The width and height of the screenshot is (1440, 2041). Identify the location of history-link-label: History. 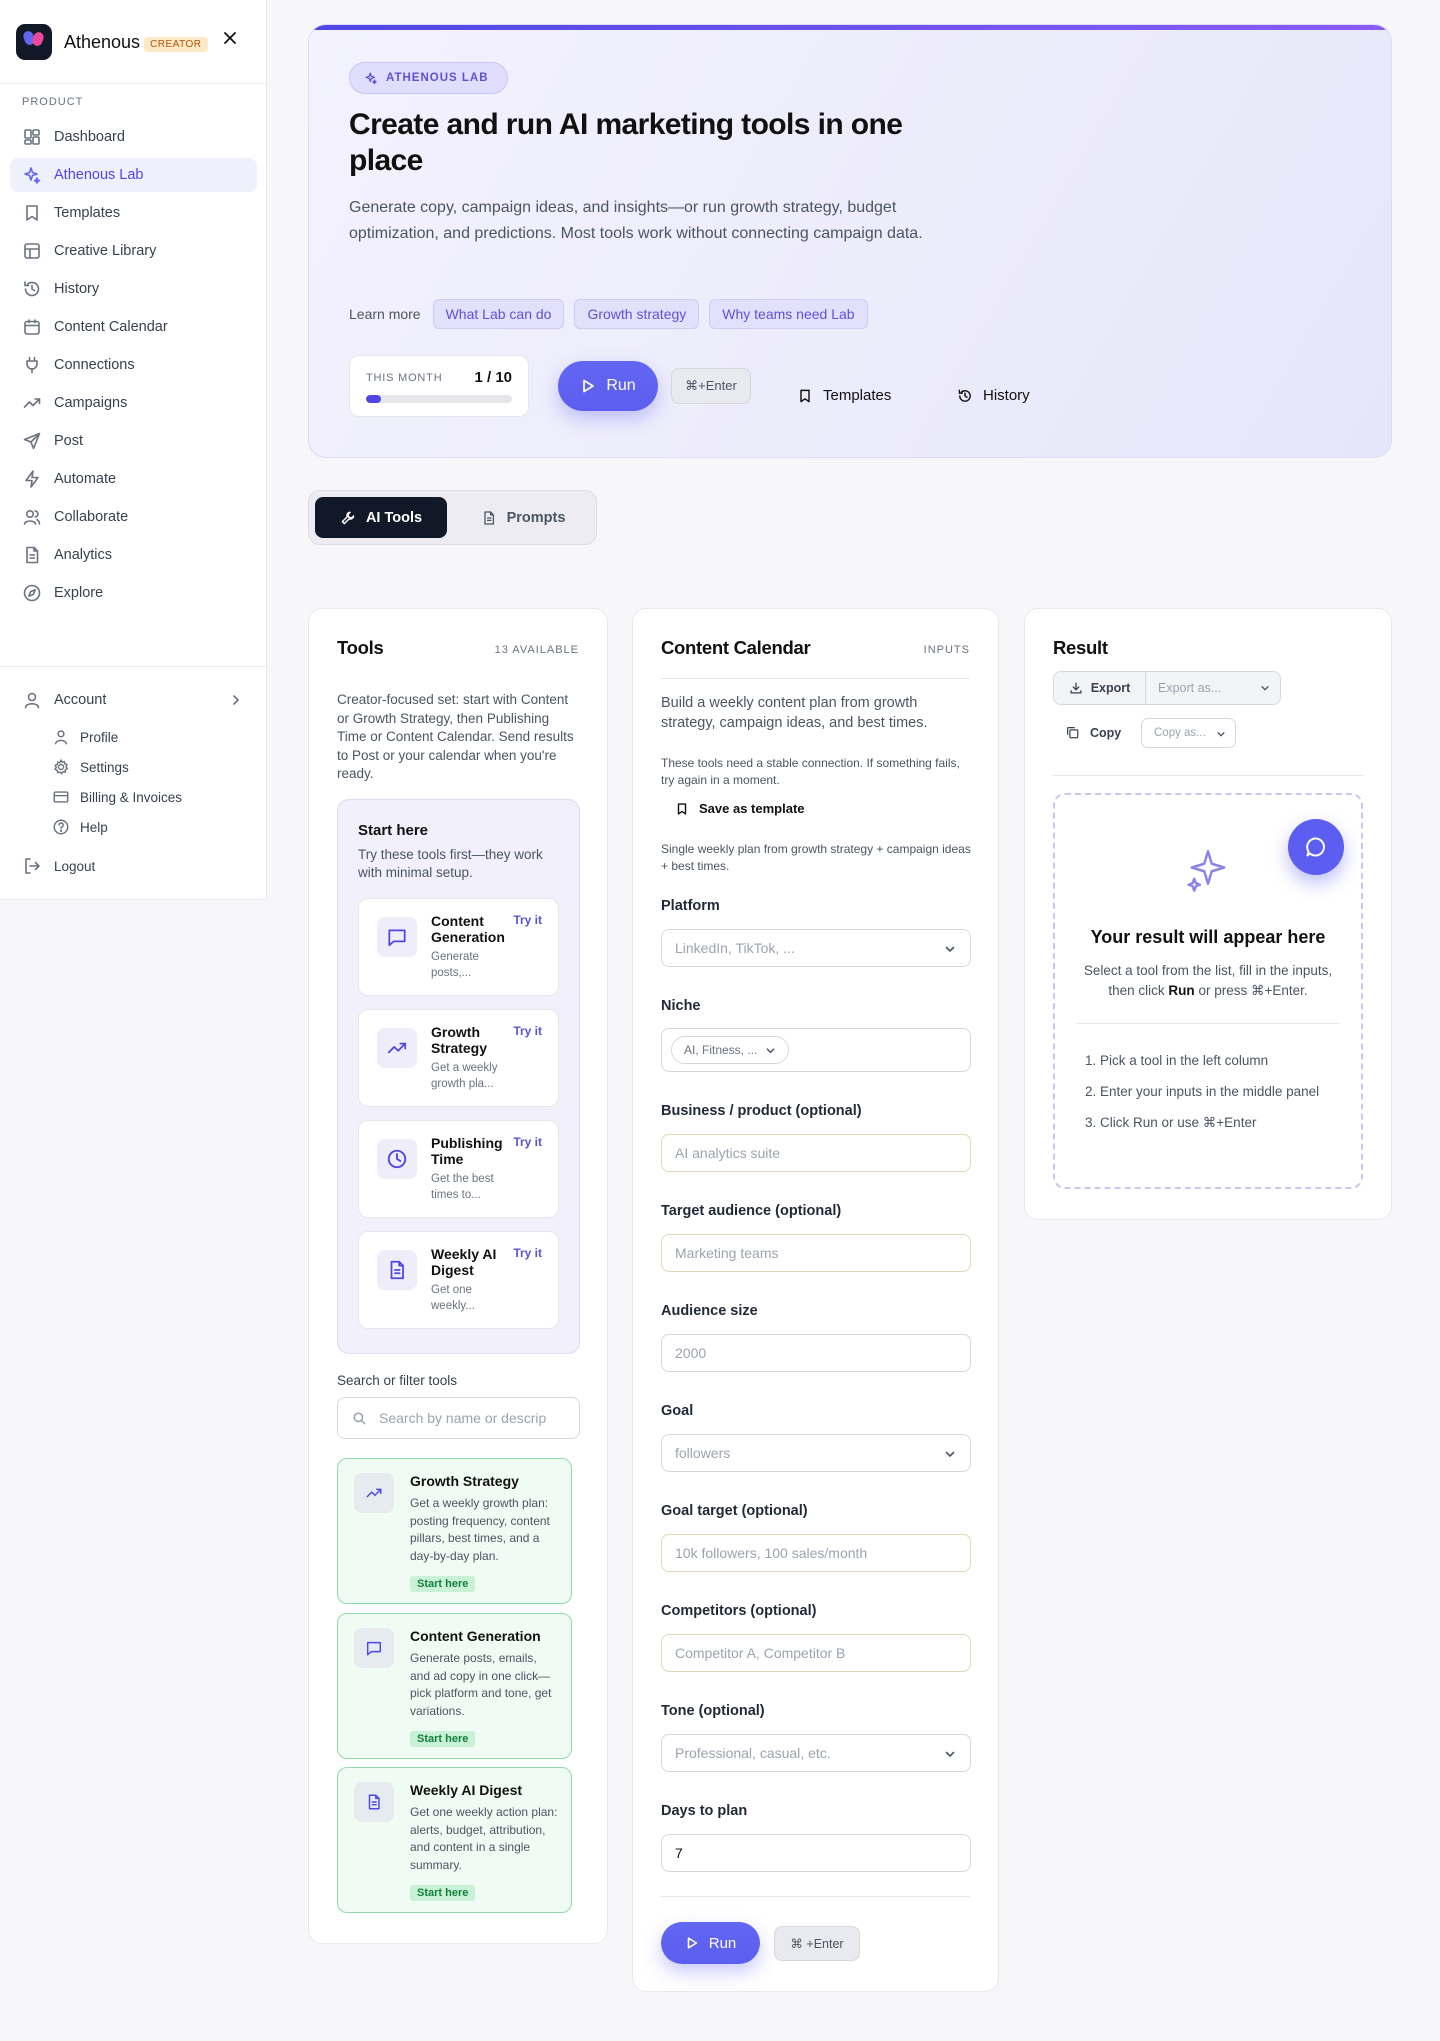
(1006, 395).